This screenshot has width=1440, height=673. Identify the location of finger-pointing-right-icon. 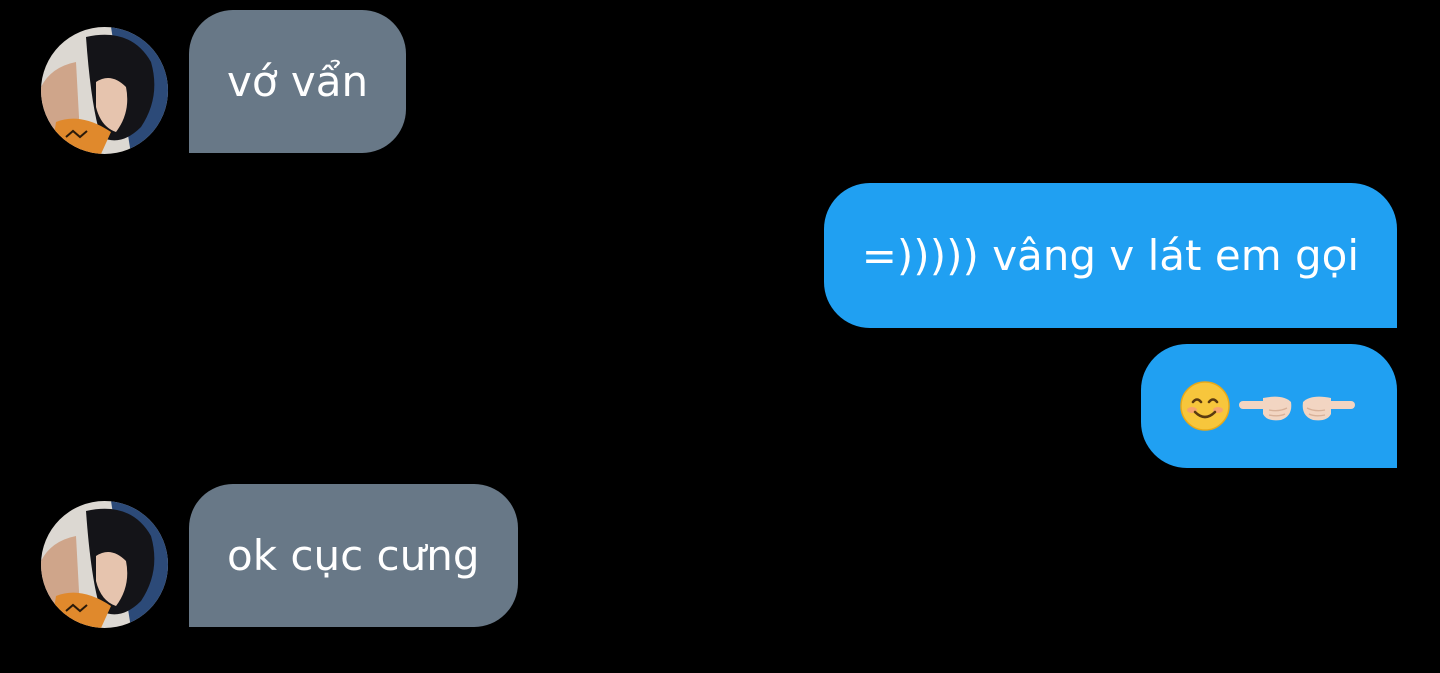
(1328, 408).